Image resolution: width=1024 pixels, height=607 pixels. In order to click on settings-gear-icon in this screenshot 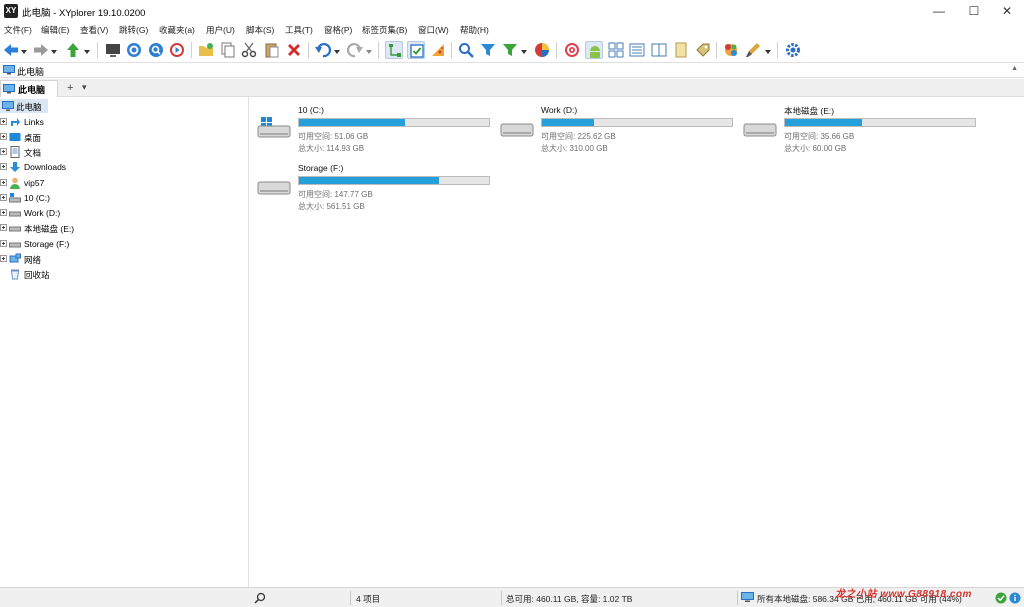, I will do `click(793, 50)`.